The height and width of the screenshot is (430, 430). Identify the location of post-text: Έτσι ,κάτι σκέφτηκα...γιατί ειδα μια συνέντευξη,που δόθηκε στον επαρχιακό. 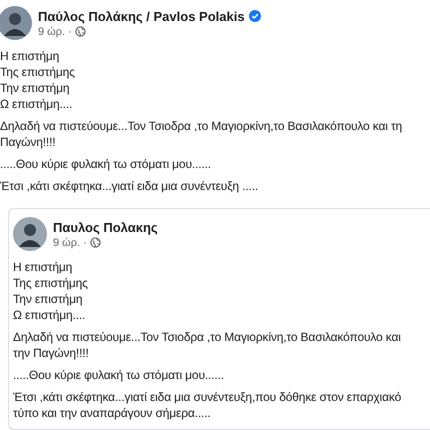
(207, 397).